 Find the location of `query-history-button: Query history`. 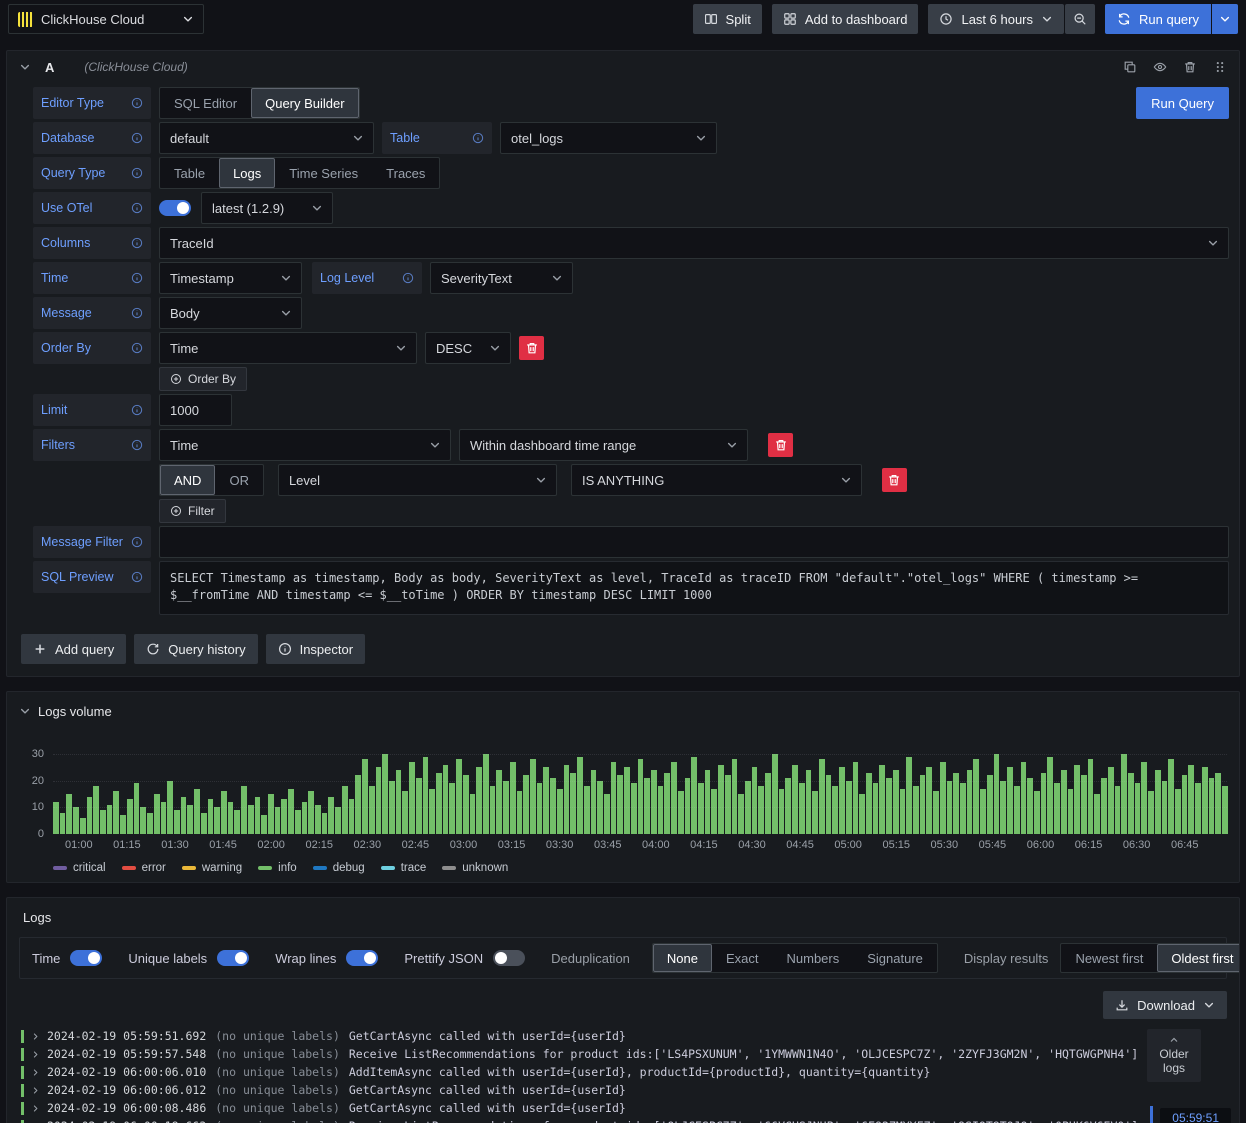

query-history-button: Query history is located at coordinates (196, 649).